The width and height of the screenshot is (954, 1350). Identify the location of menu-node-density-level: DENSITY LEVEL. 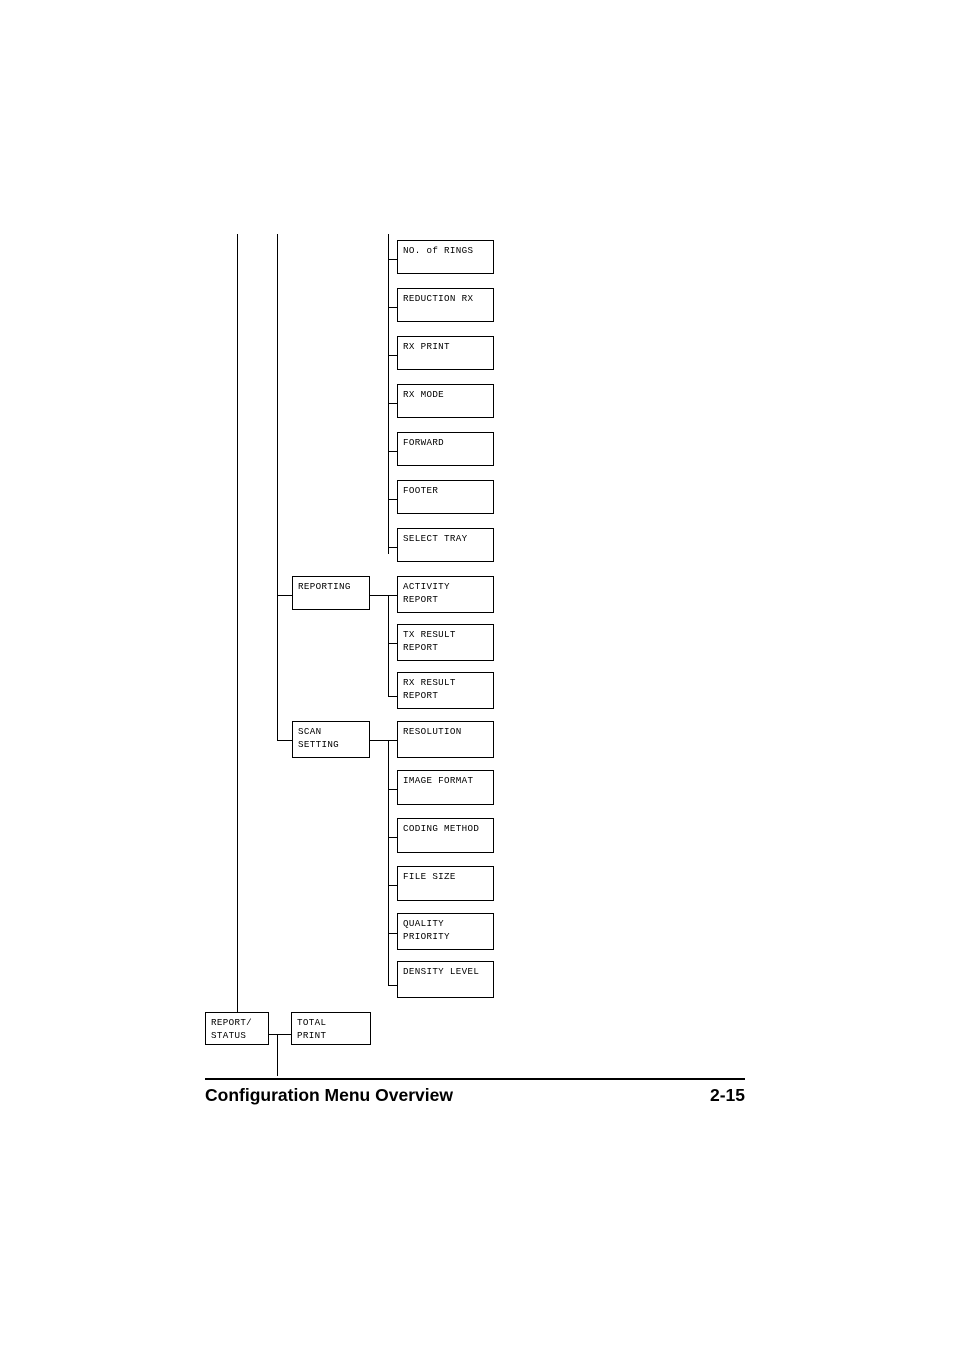
(445, 979).